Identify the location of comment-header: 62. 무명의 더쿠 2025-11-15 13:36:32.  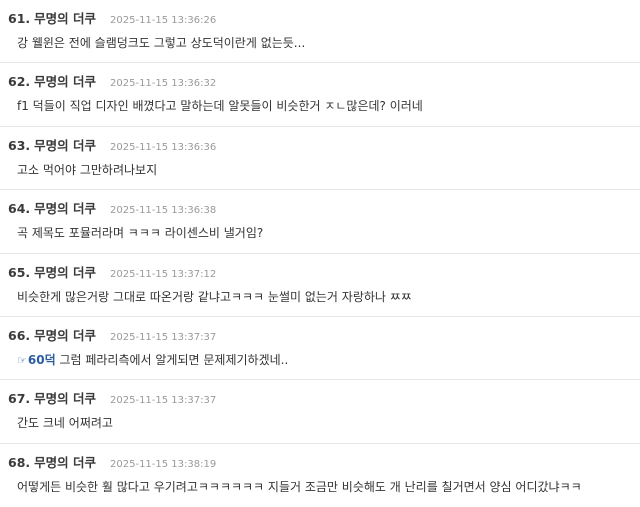
(112, 80).